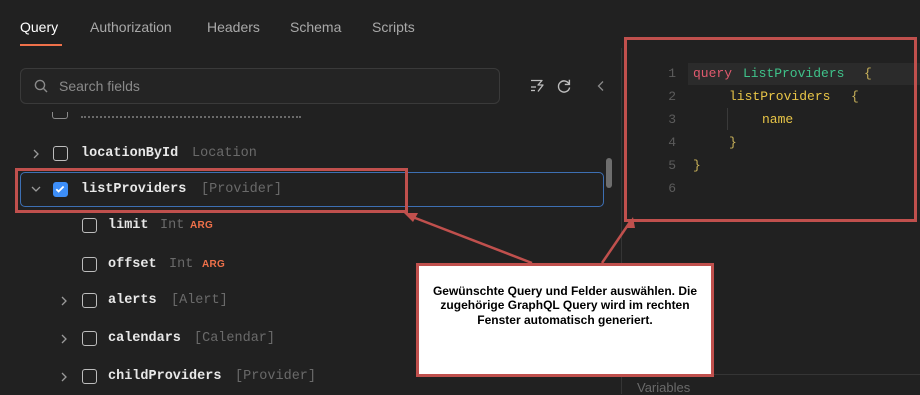 This screenshot has width=920, height=395. What do you see at coordinates (276, 376) in the screenshot?
I see `field-type: [Provider]` at bounding box center [276, 376].